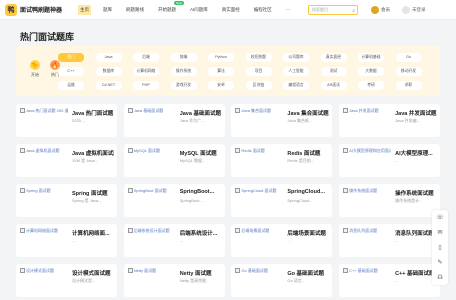 The image size is (456, 300). What do you see at coordinates (170, 7) in the screenshot?
I see `nav-item-3: 开始题题 New` at bounding box center [170, 7].